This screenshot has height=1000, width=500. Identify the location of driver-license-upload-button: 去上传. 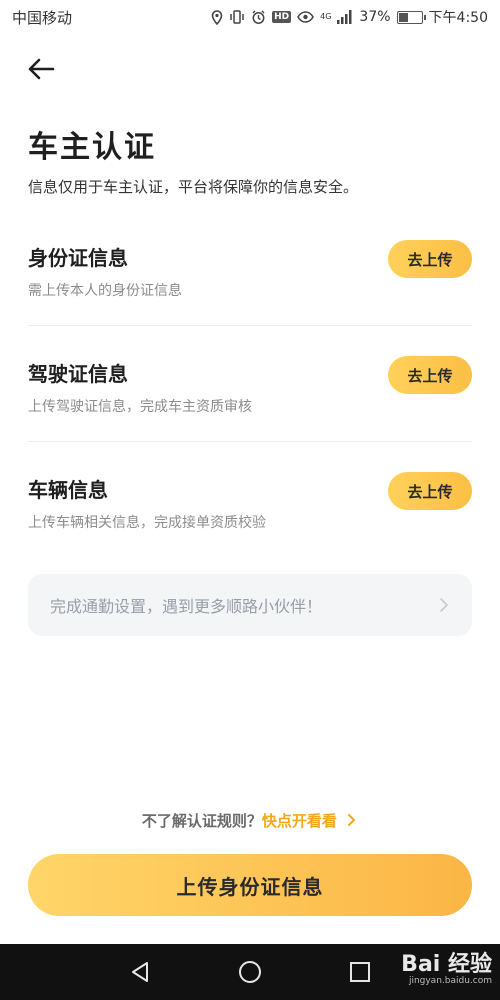
(430, 375).